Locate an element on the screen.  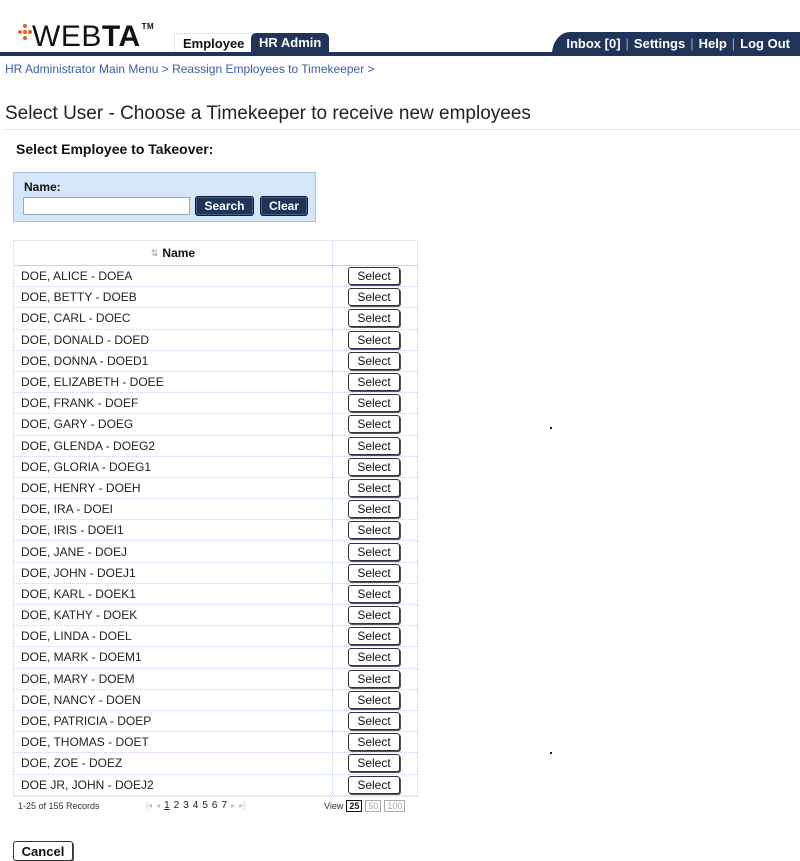
employee-name: DOE JR, JOHN - DOEJ2 is located at coordinates (173, 784).